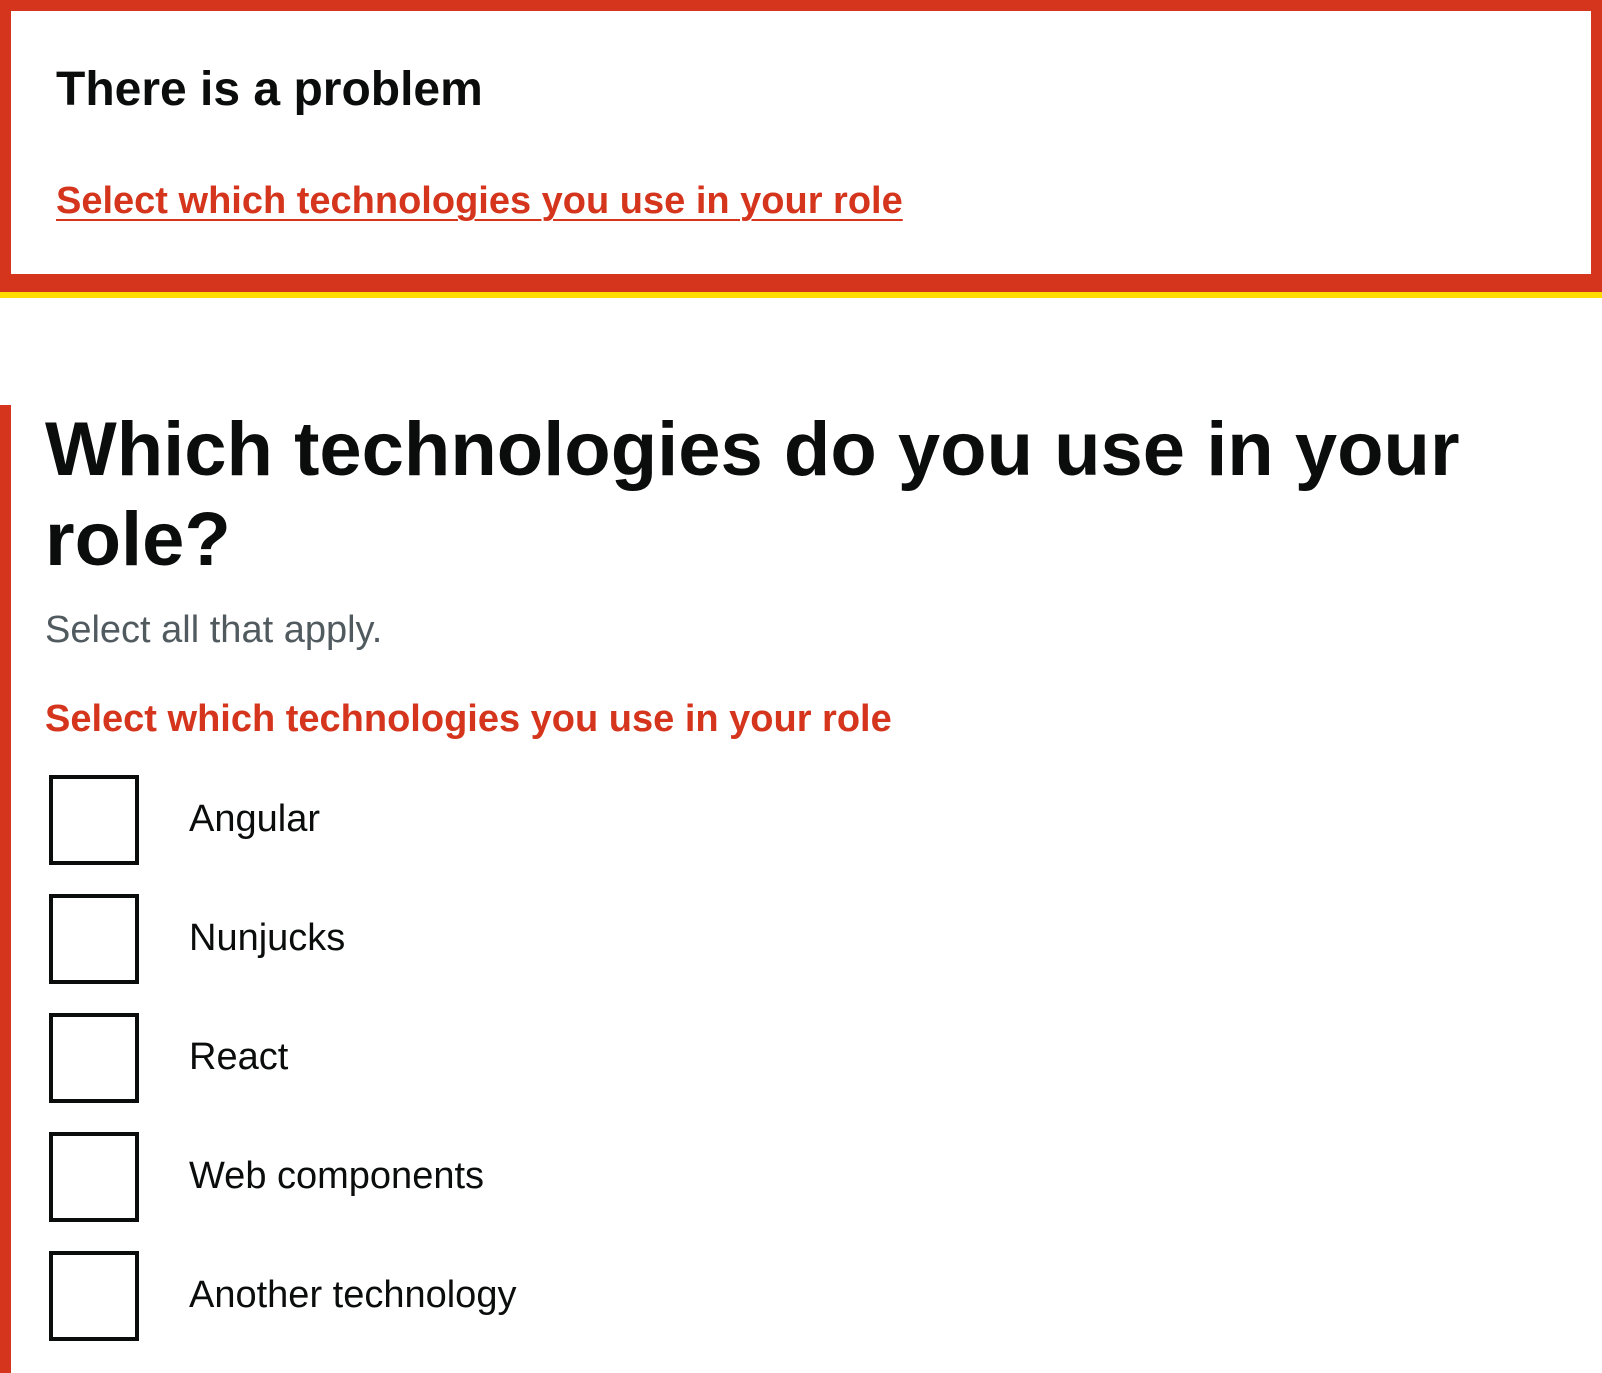 The width and height of the screenshot is (1602, 1373). I want to click on checkbox-item-web-components: Web components, so click(499, 1177).